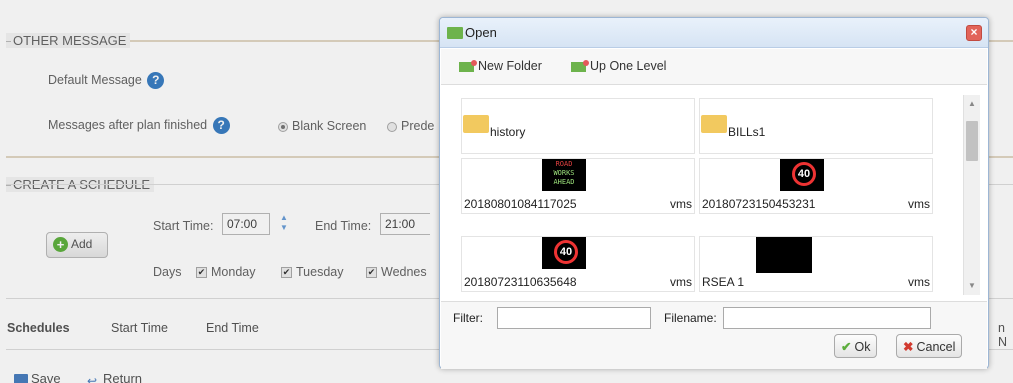  I want to click on end-time-input, so click(405, 224).